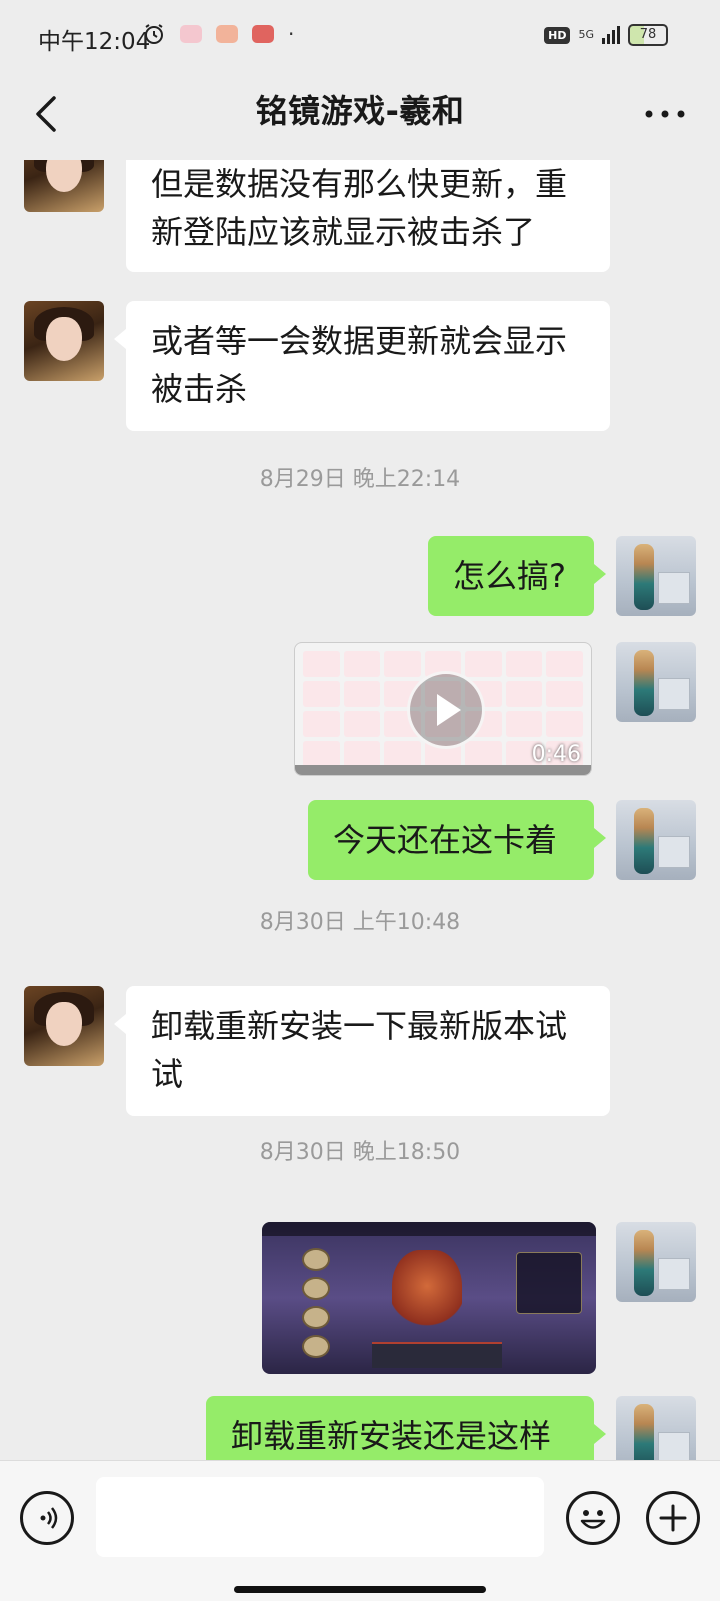 Image resolution: width=720 pixels, height=1601 pixels. What do you see at coordinates (94, 42) in the screenshot?
I see `status-time: 中午12:04` at bounding box center [94, 42].